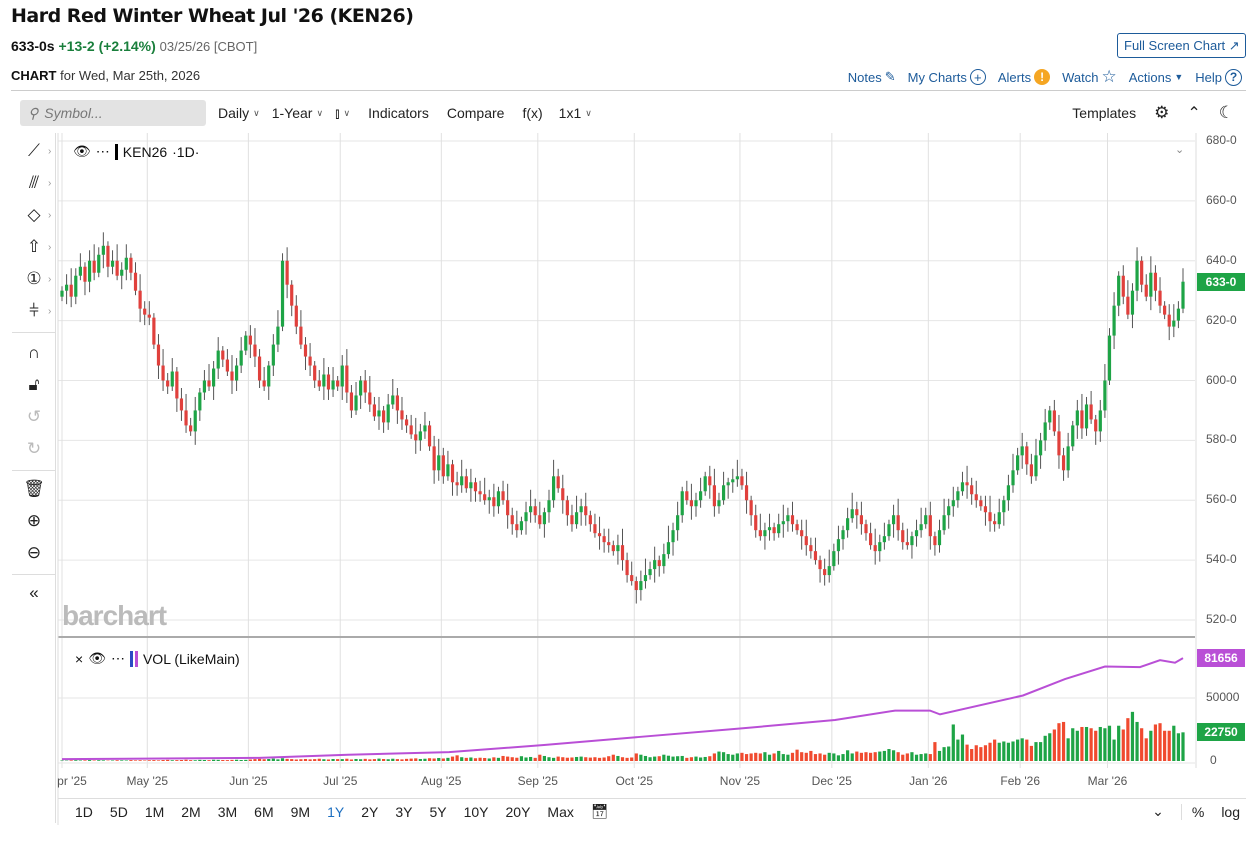  What do you see at coordinates (335, 812) in the screenshot?
I see `range-1y: 1Y` at bounding box center [335, 812].